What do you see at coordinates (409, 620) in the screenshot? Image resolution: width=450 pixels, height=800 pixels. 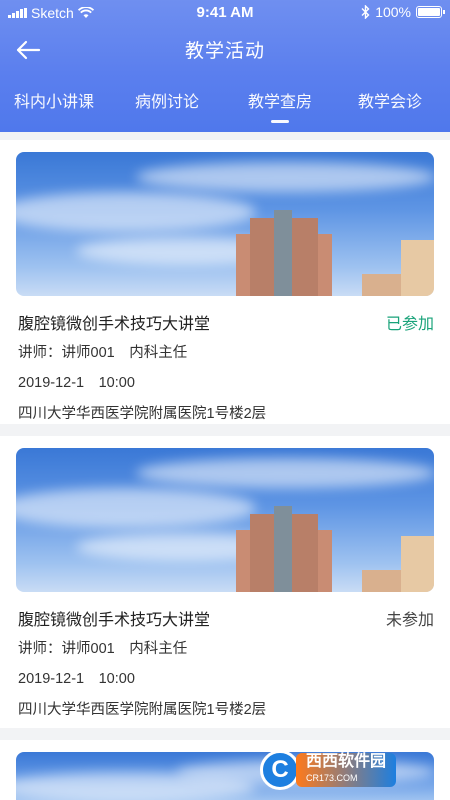 I see `activity-status: 未参加` at bounding box center [409, 620].